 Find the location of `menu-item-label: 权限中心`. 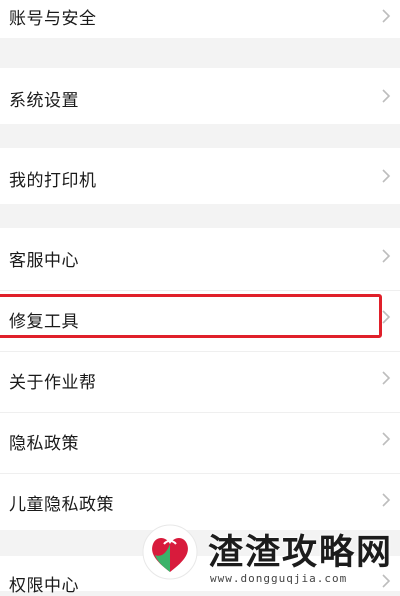

menu-item-label: 权限中心 is located at coordinates (44, 586).